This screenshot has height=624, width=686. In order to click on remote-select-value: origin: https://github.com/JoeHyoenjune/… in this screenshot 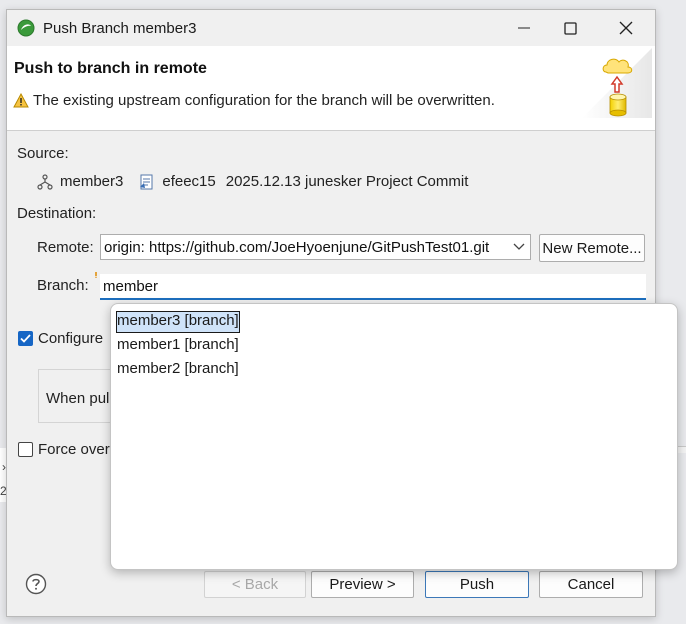, I will do `click(297, 247)`.